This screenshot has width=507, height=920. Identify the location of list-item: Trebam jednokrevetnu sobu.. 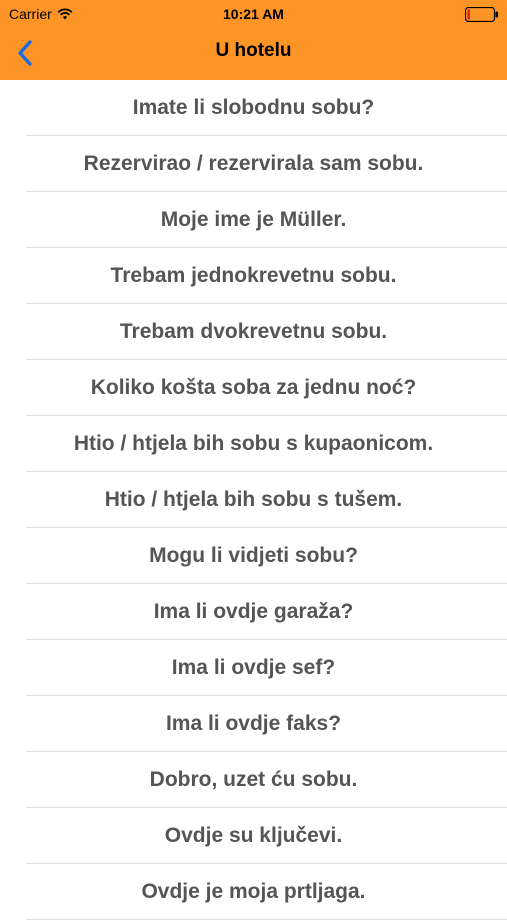
(253, 276).